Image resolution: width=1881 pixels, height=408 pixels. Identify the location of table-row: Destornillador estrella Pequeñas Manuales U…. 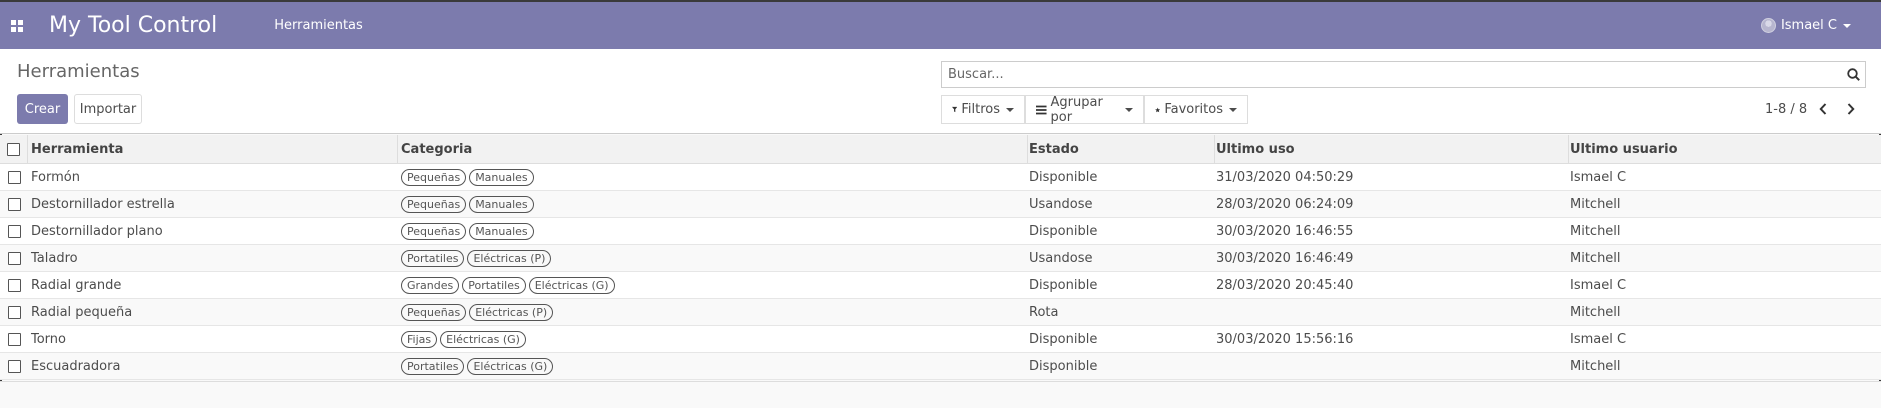
(940, 204).